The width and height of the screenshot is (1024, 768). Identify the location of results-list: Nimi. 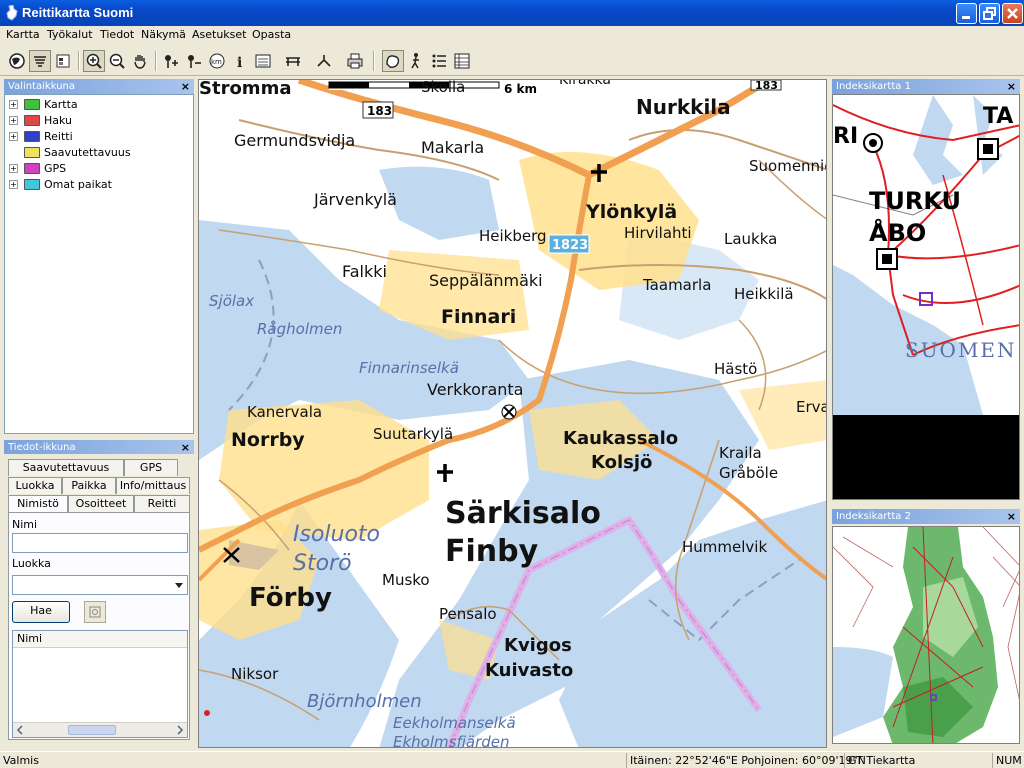
(100, 684).